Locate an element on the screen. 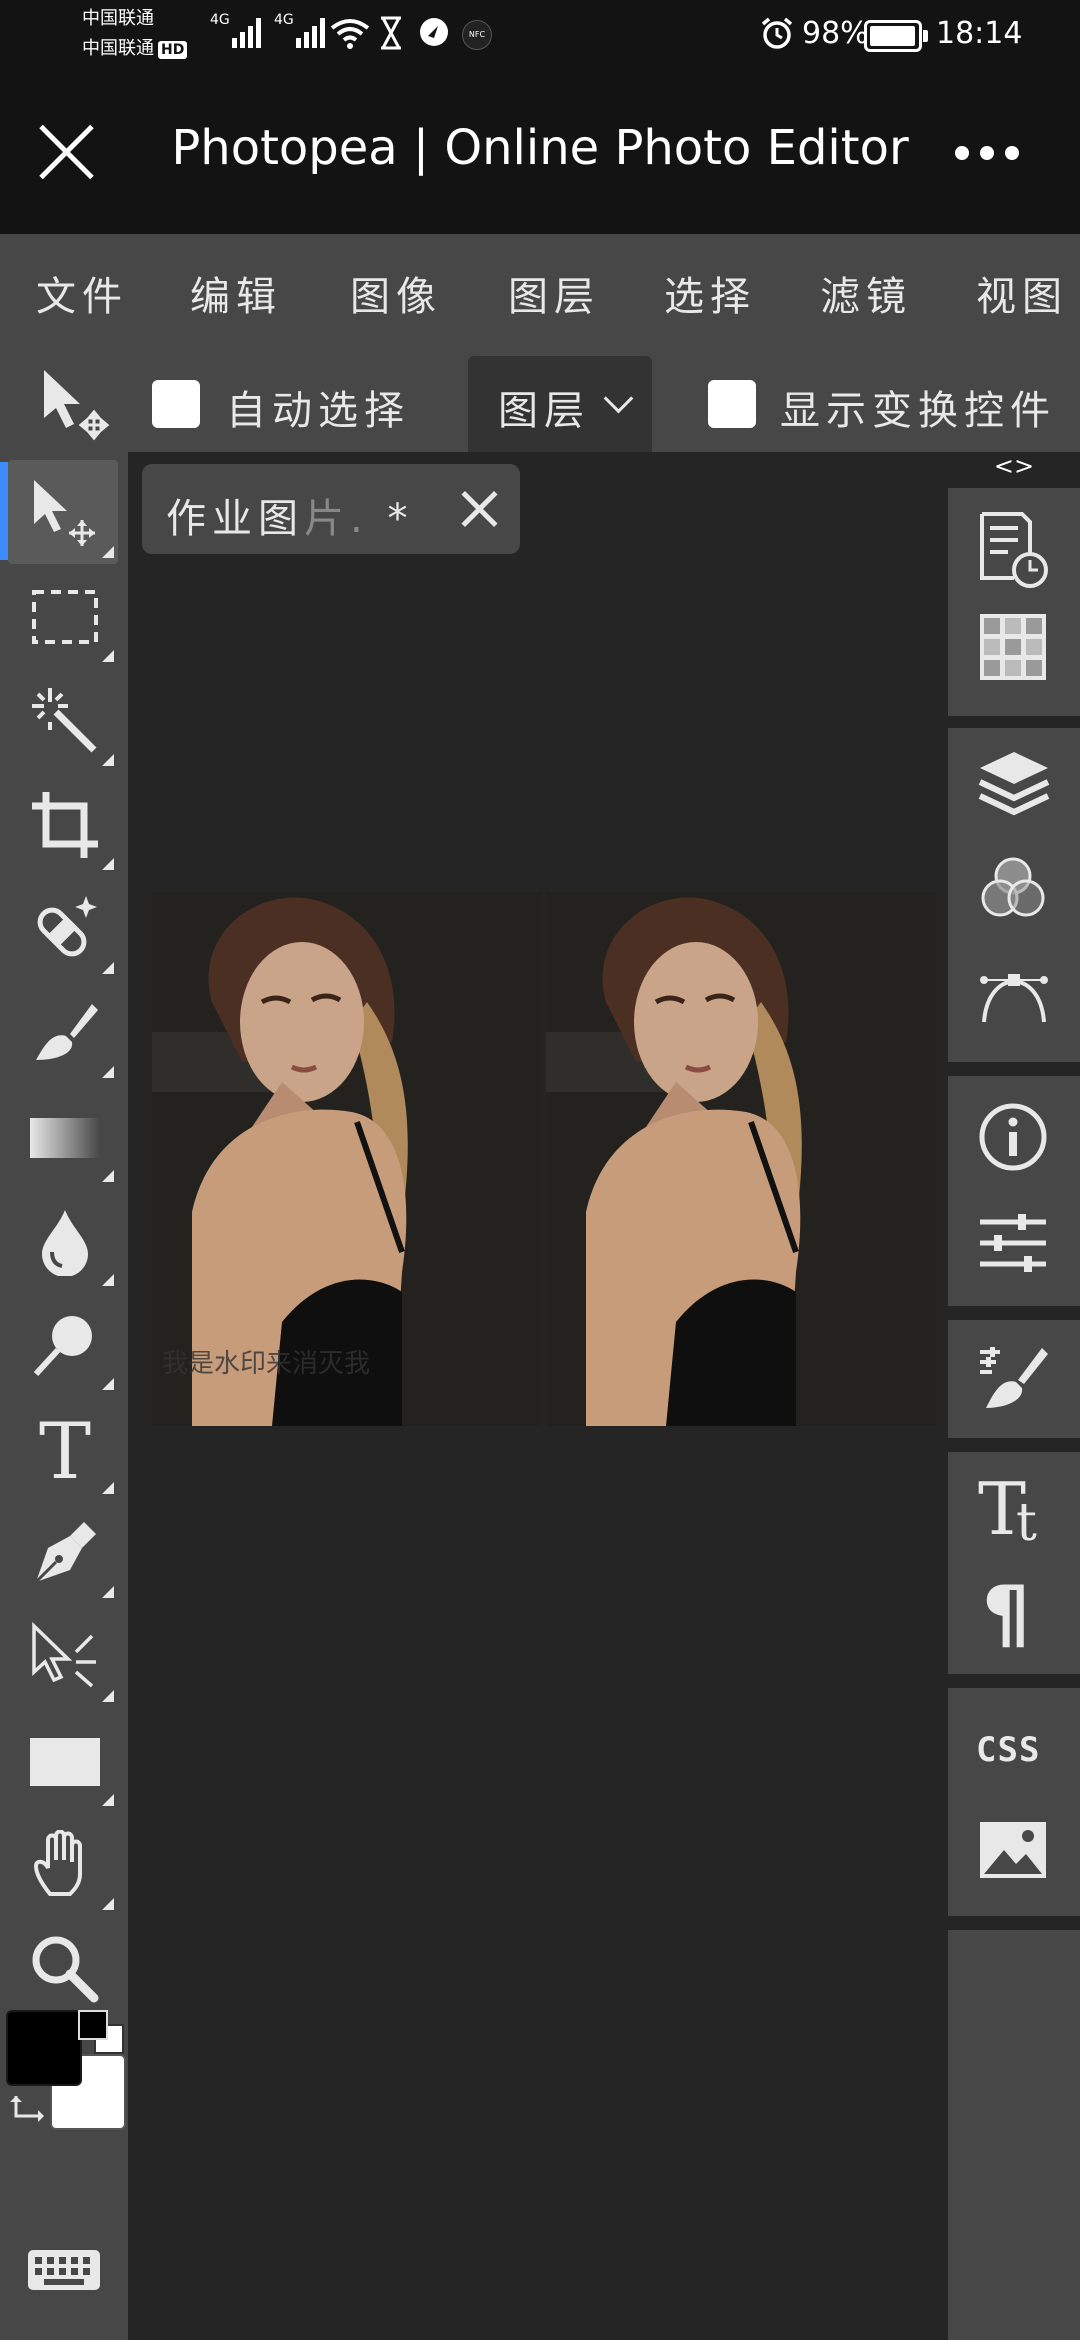  menu-file: 文件 is located at coordinates (82, 293).